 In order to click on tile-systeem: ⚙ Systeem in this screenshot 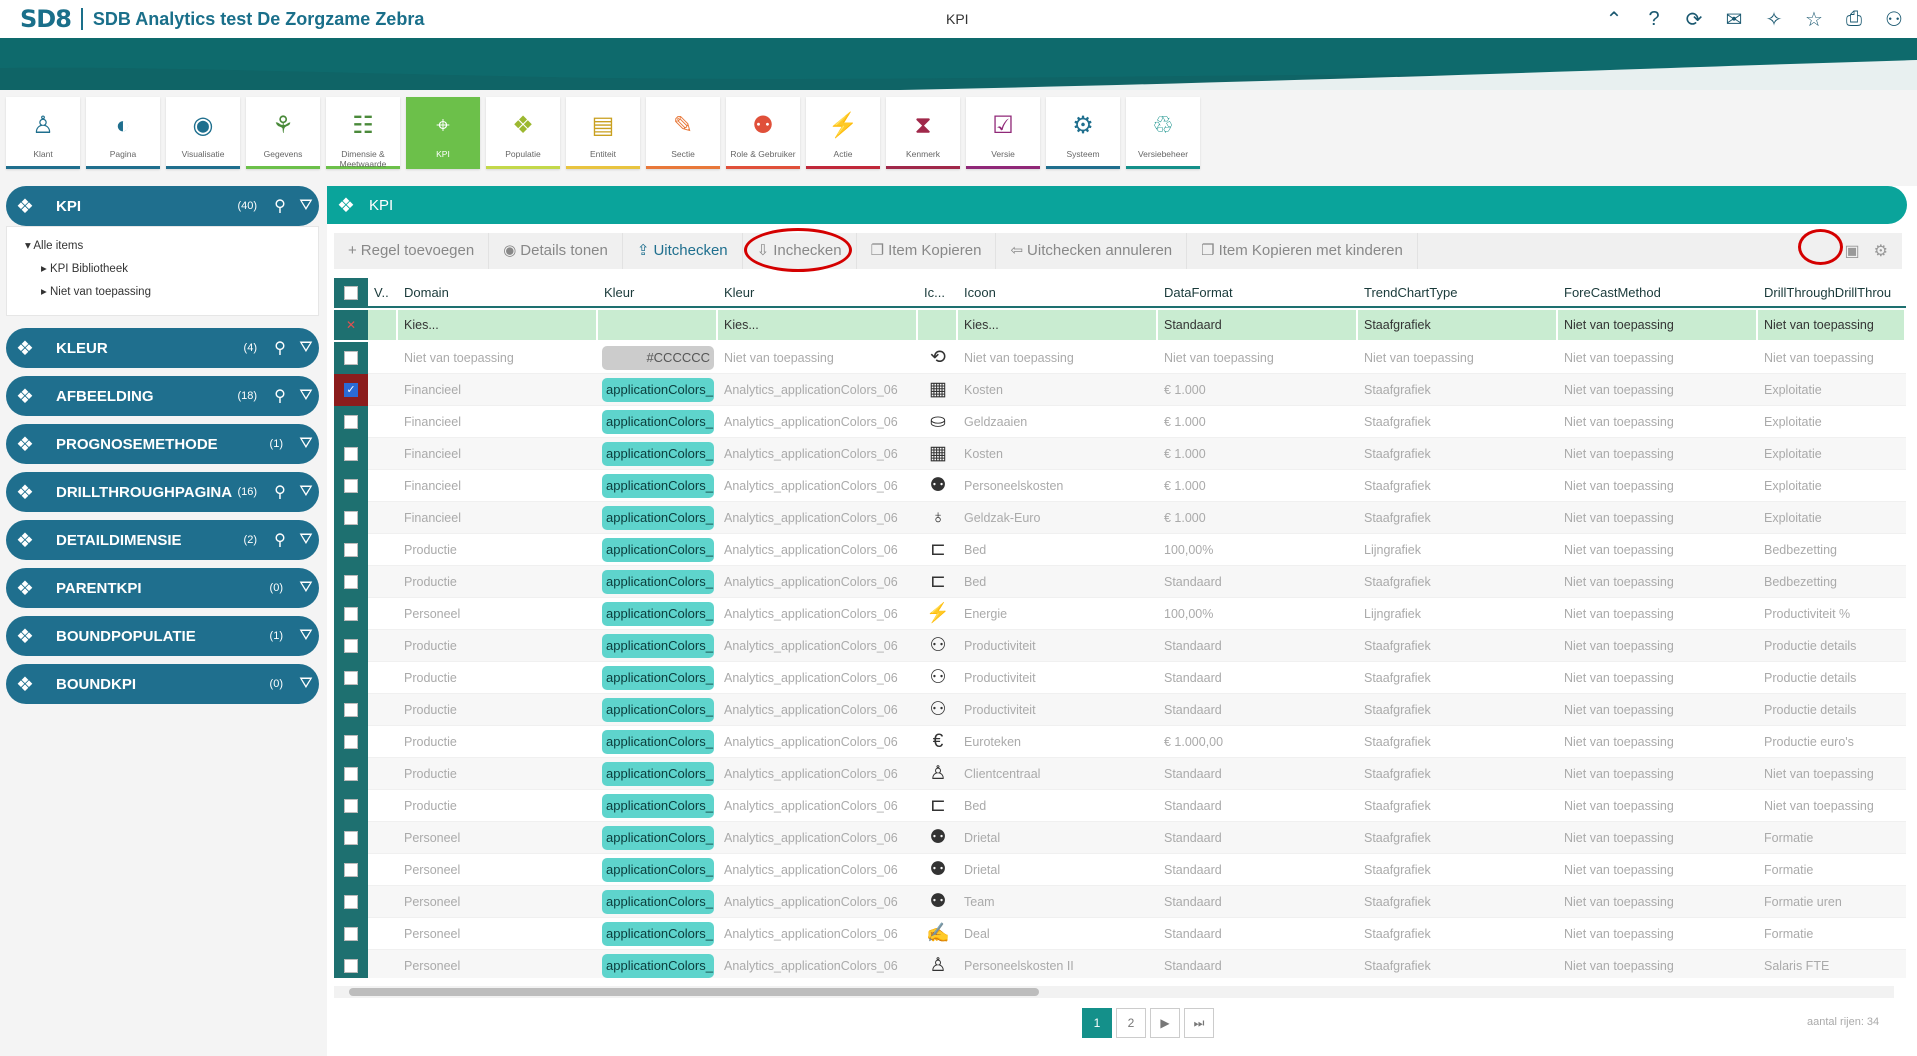, I will do `click(1083, 133)`.